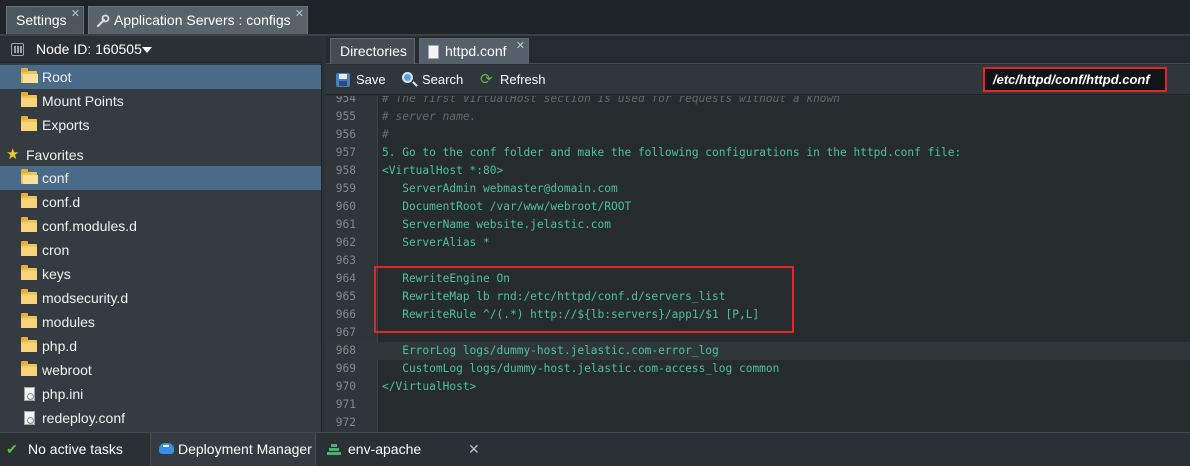 The image size is (1190, 466). Describe the element at coordinates (345, 242) in the screenshot. I see `line-number: 962` at that location.